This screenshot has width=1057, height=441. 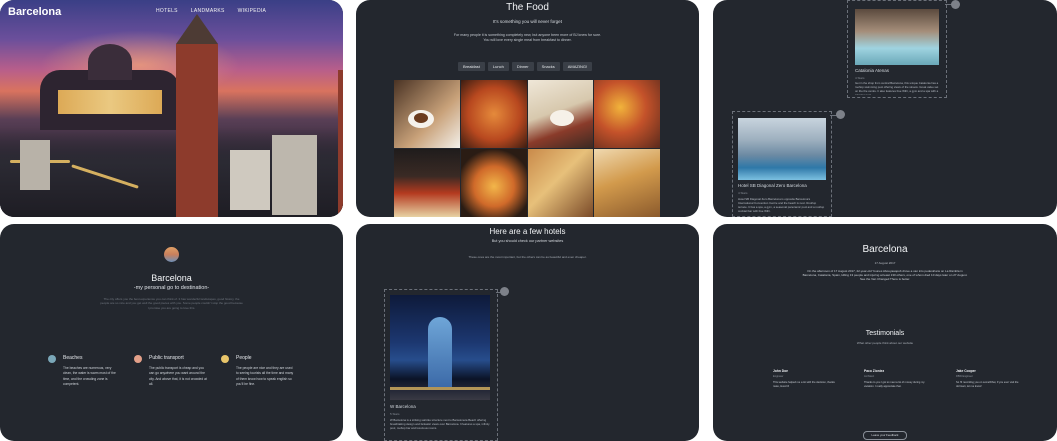 I want to click on venetian-tower, so click(x=197, y=115).